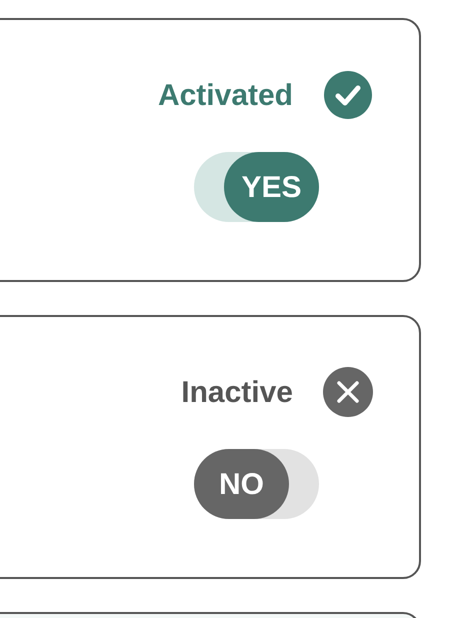  What do you see at coordinates (225, 96) in the screenshot?
I see `status-label: Activated` at bounding box center [225, 96].